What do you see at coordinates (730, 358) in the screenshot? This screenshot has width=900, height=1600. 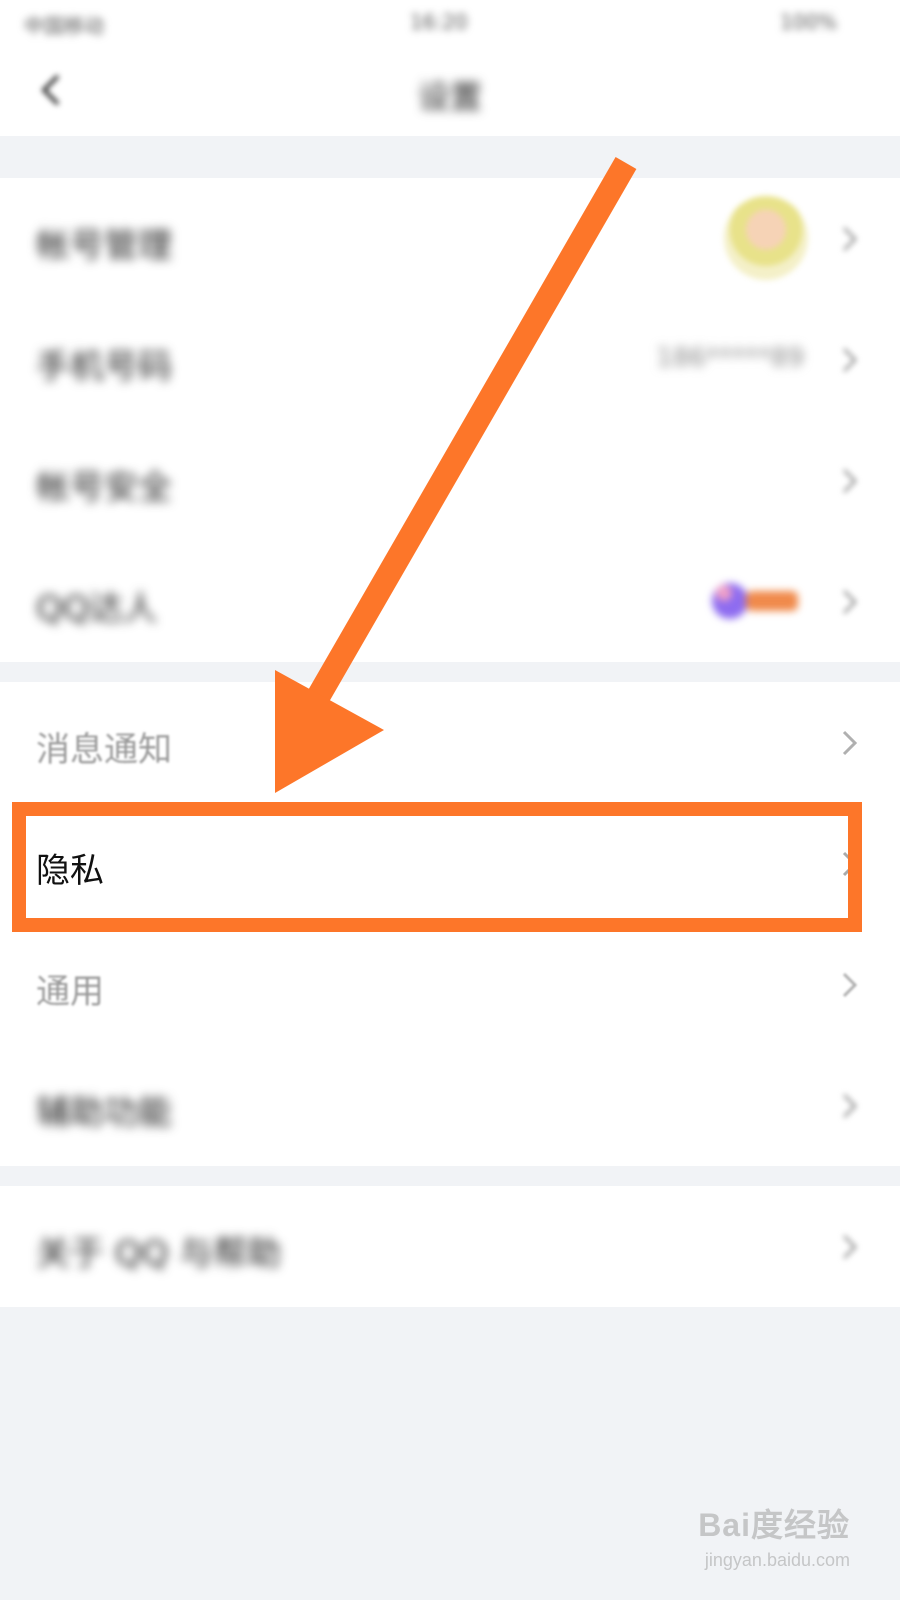 I see `phone-number-value: 186*****89` at bounding box center [730, 358].